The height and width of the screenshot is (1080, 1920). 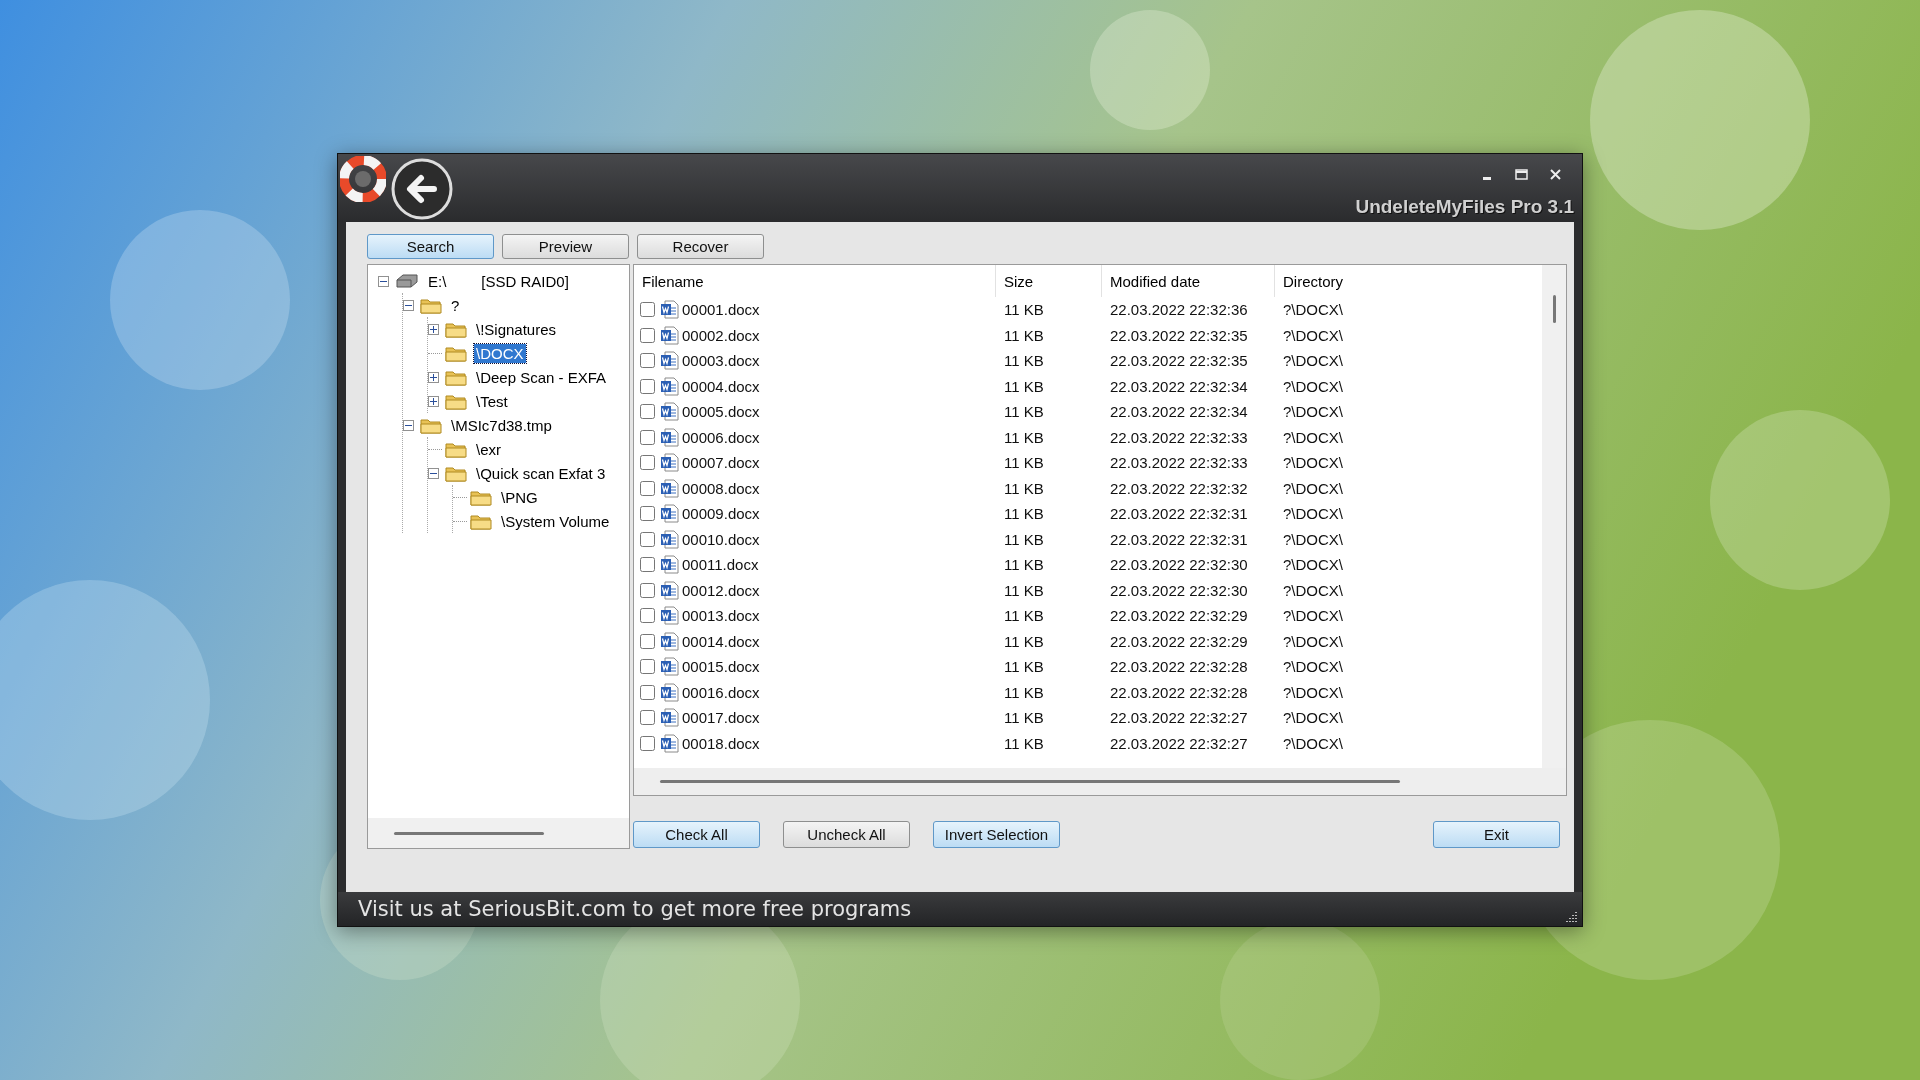 I want to click on maximize-button, so click(x=1521, y=174).